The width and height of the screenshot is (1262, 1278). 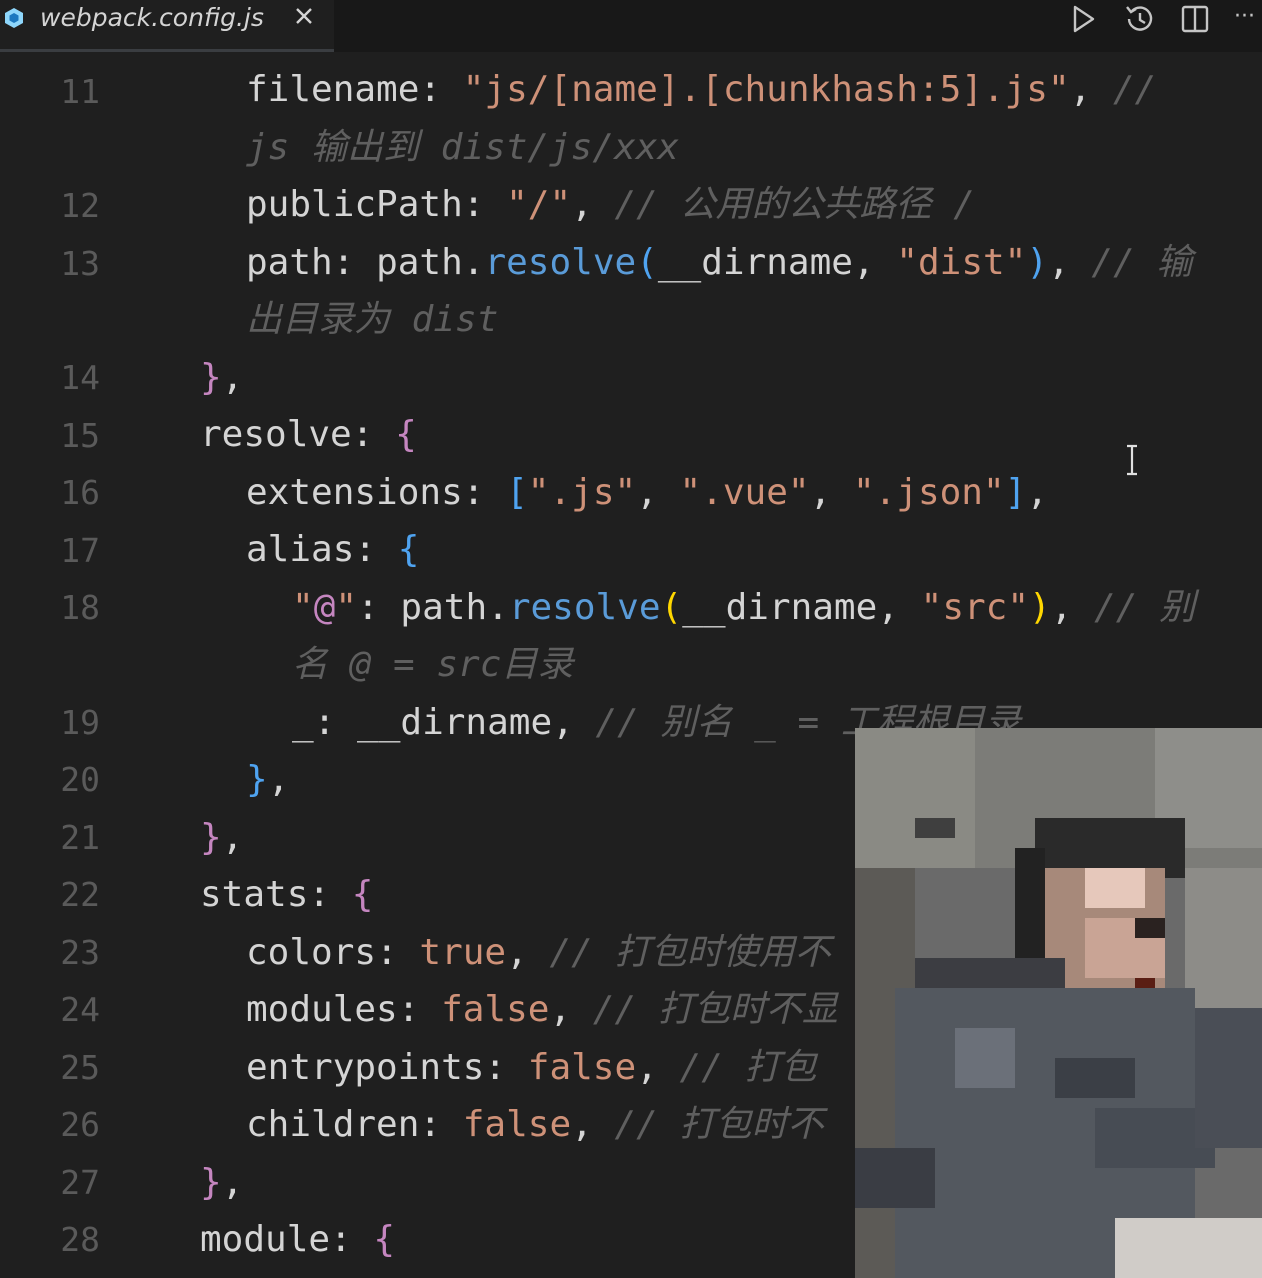 I want to click on code-line-11-wrap: js 输出到 dist/js/xxx, so click(x=463, y=147).